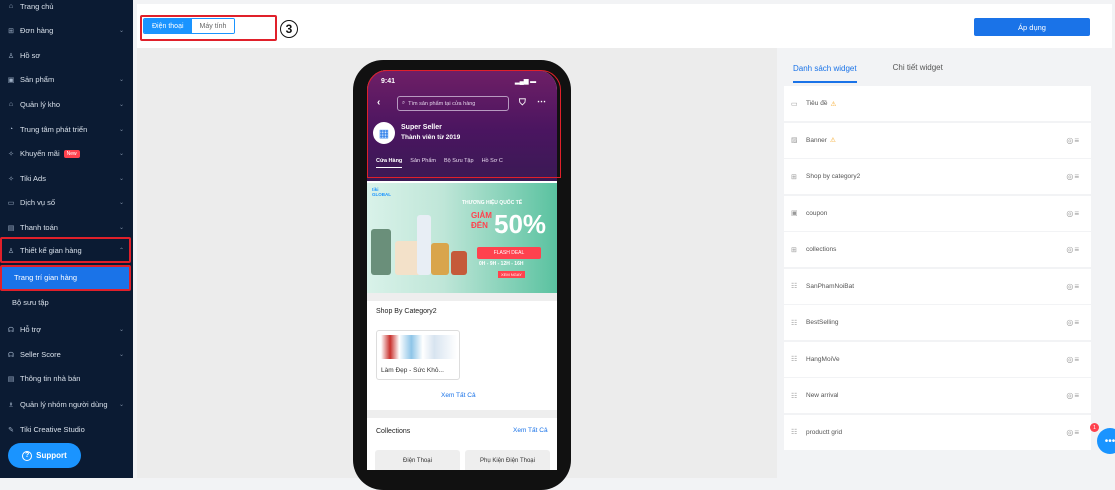 The image size is (1115, 490). I want to click on sidebar-item: ⌂ Trang chủ, so click(66, 9).